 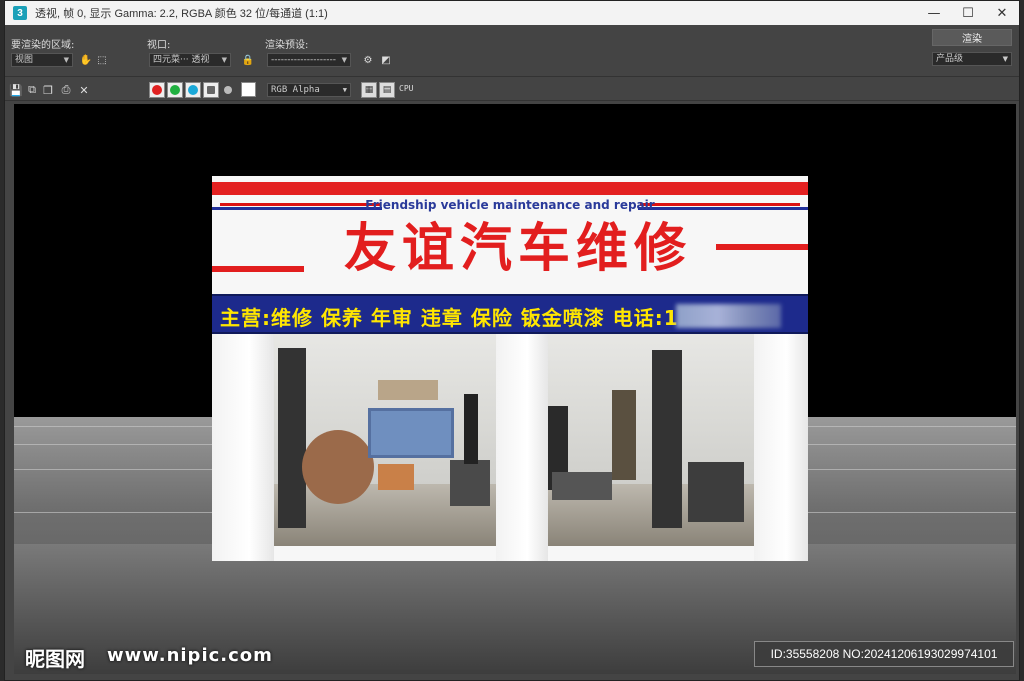 What do you see at coordinates (406, 88) in the screenshot?
I see `cpu-label: CPU` at bounding box center [406, 88].